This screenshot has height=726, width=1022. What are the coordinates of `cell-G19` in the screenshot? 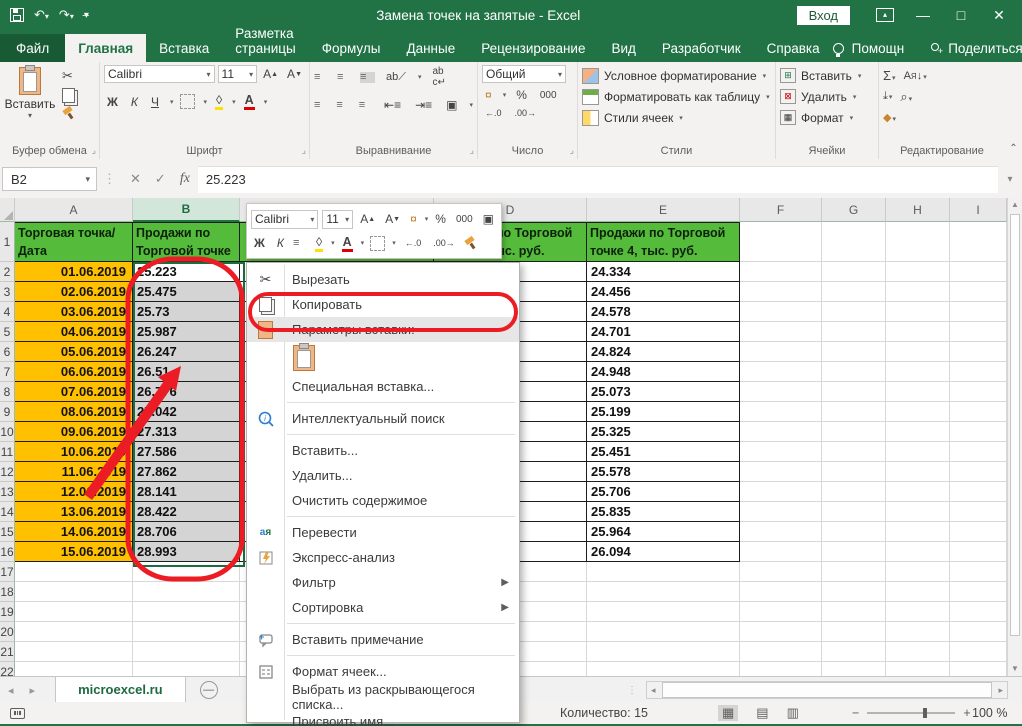 It's located at (854, 612).